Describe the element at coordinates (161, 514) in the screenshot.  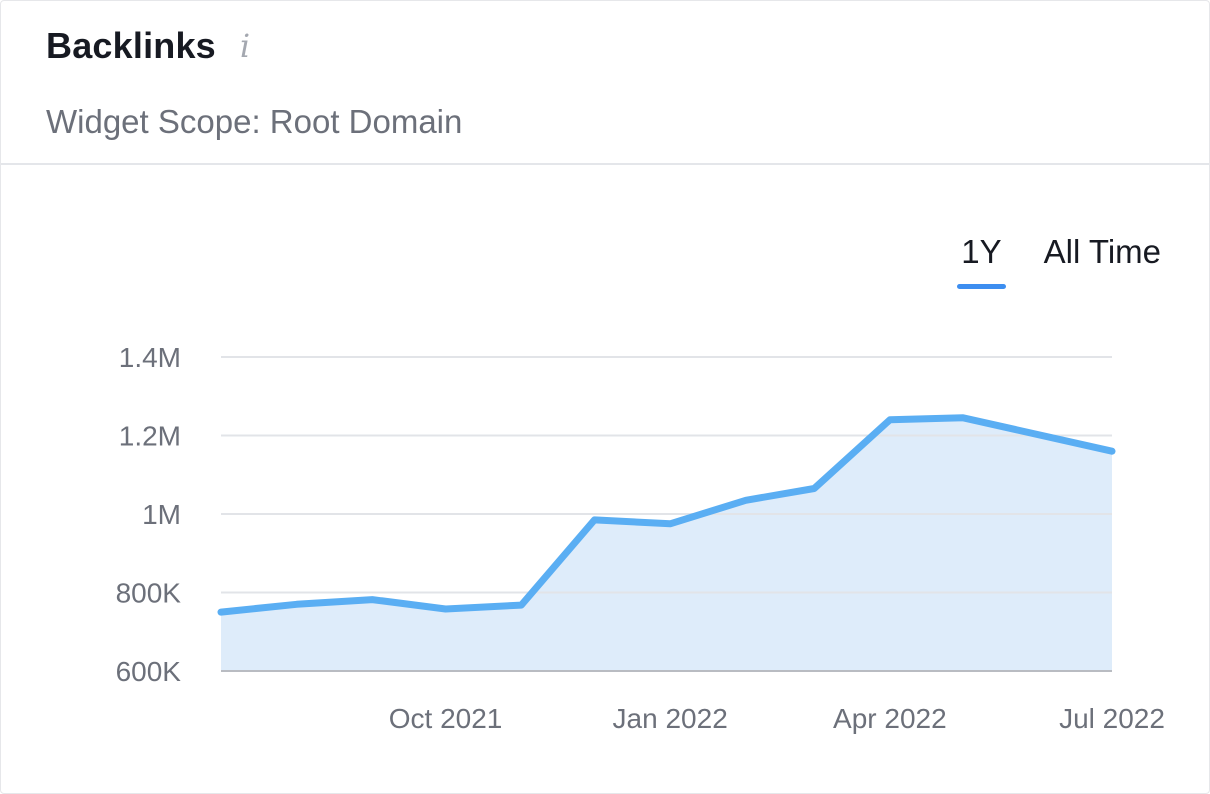
I see `y-tick-label: 1M` at that location.